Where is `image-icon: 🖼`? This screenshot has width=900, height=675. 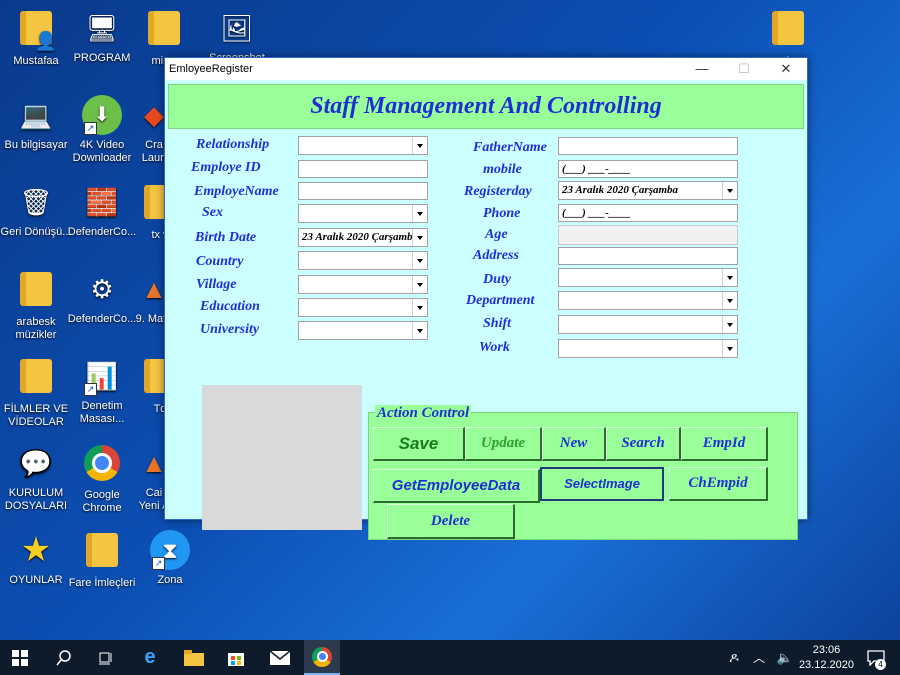 image-icon: 🖼 is located at coordinates (237, 27).